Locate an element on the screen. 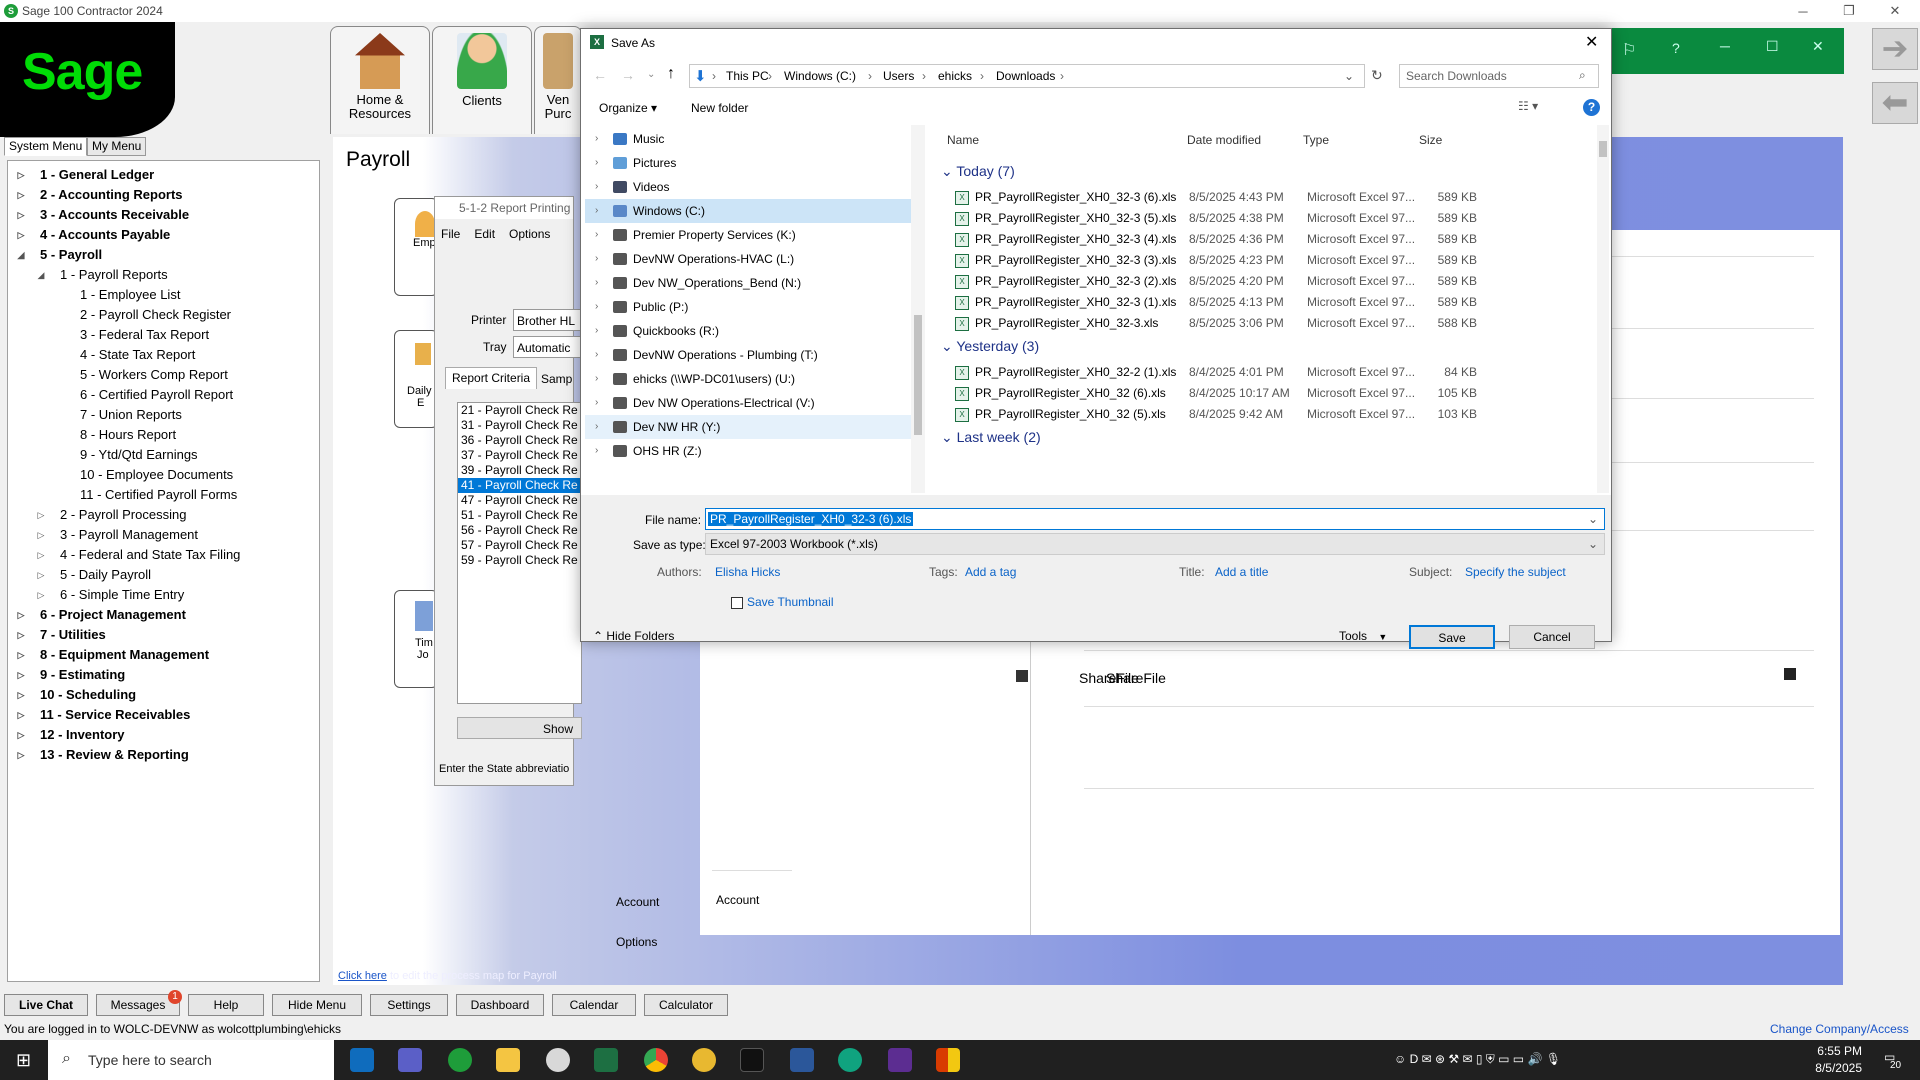 This screenshot has width=1920, height=1080. tree-item: ▷ 7 - Utilities is located at coordinates (163, 635).